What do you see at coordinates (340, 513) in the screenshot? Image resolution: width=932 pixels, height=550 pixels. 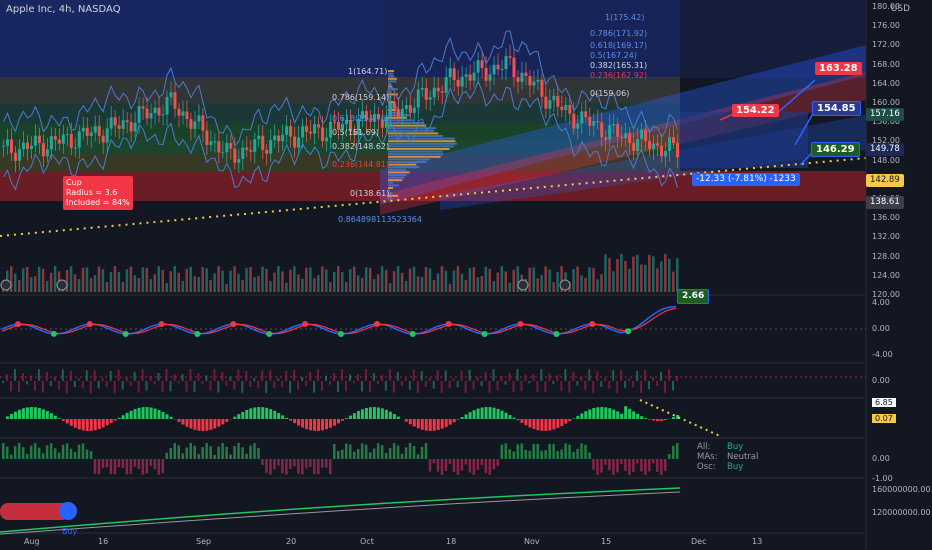 I see `osc5-line-grey` at bounding box center [340, 513].